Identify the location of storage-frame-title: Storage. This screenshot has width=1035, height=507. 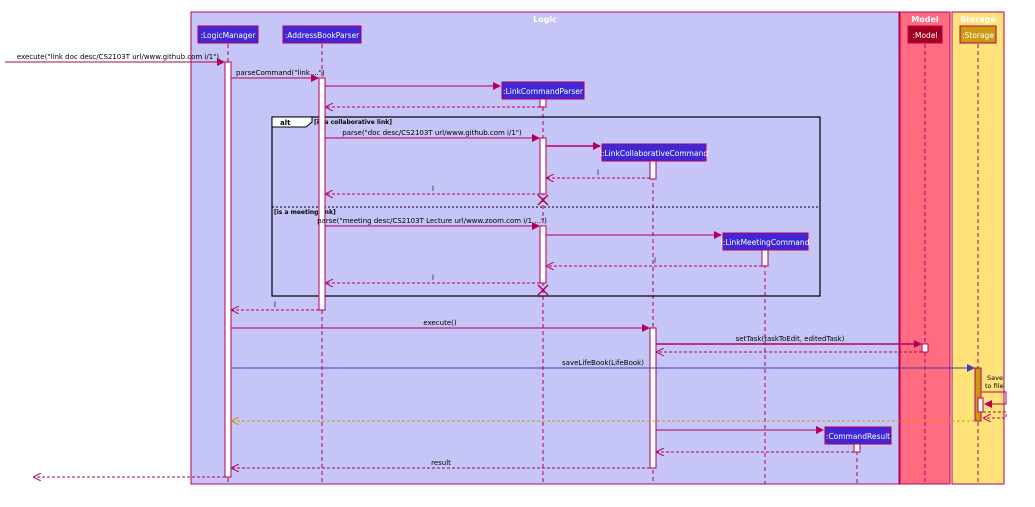
(978, 19).